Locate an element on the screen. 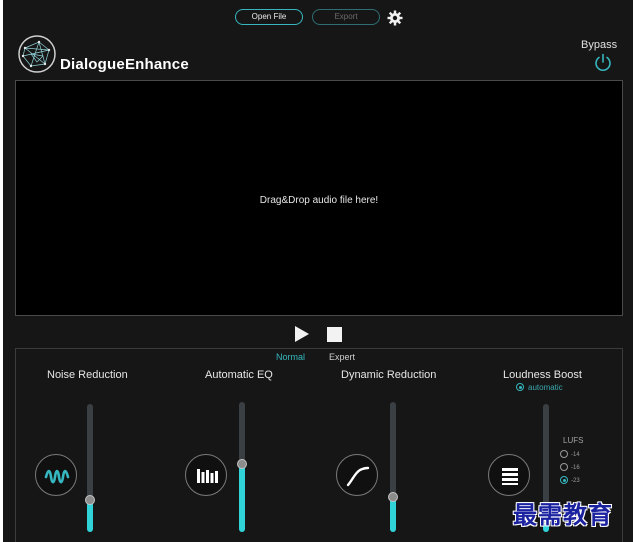 The height and width of the screenshot is (542, 639). lufs-option-16: -16 is located at coordinates (570, 467).